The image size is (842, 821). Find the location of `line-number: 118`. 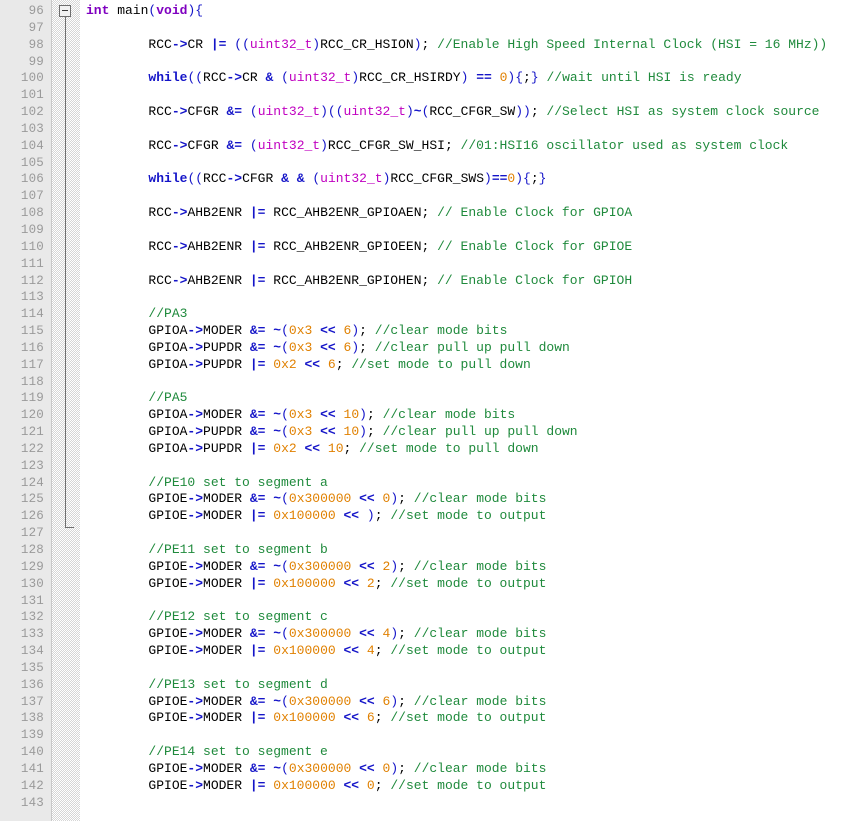

line-number: 118 is located at coordinates (32, 381).